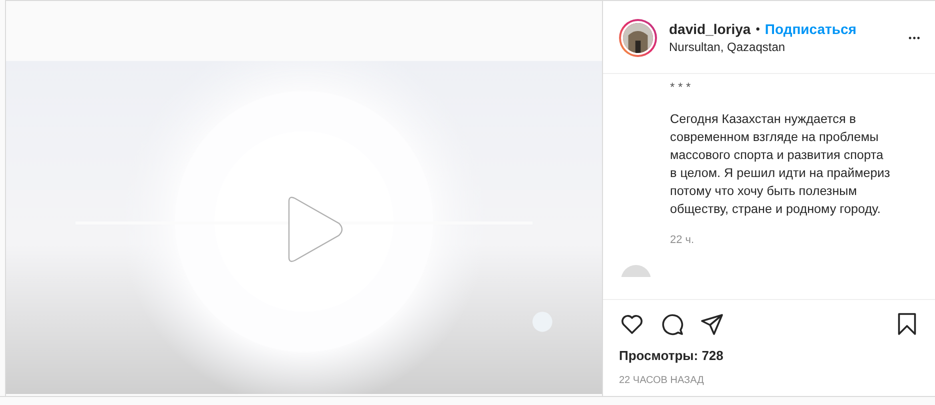 This screenshot has height=405, width=935. I want to click on comment-icon, so click(672, 324).